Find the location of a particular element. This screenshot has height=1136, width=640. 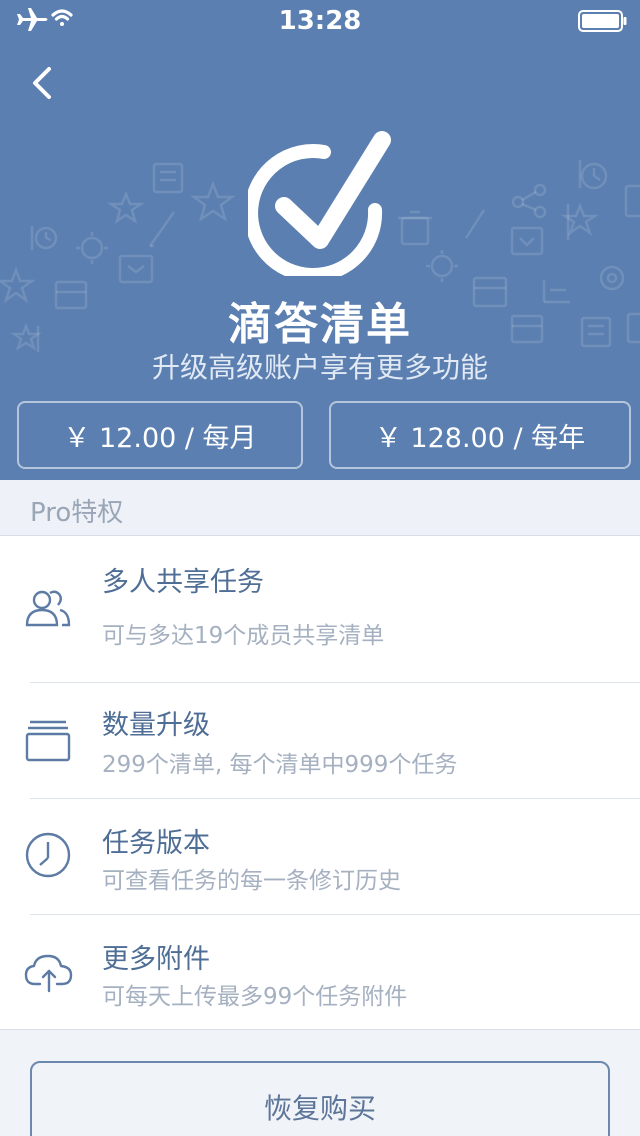

status-bar: 13:28 is located at coordinates (320, 20).